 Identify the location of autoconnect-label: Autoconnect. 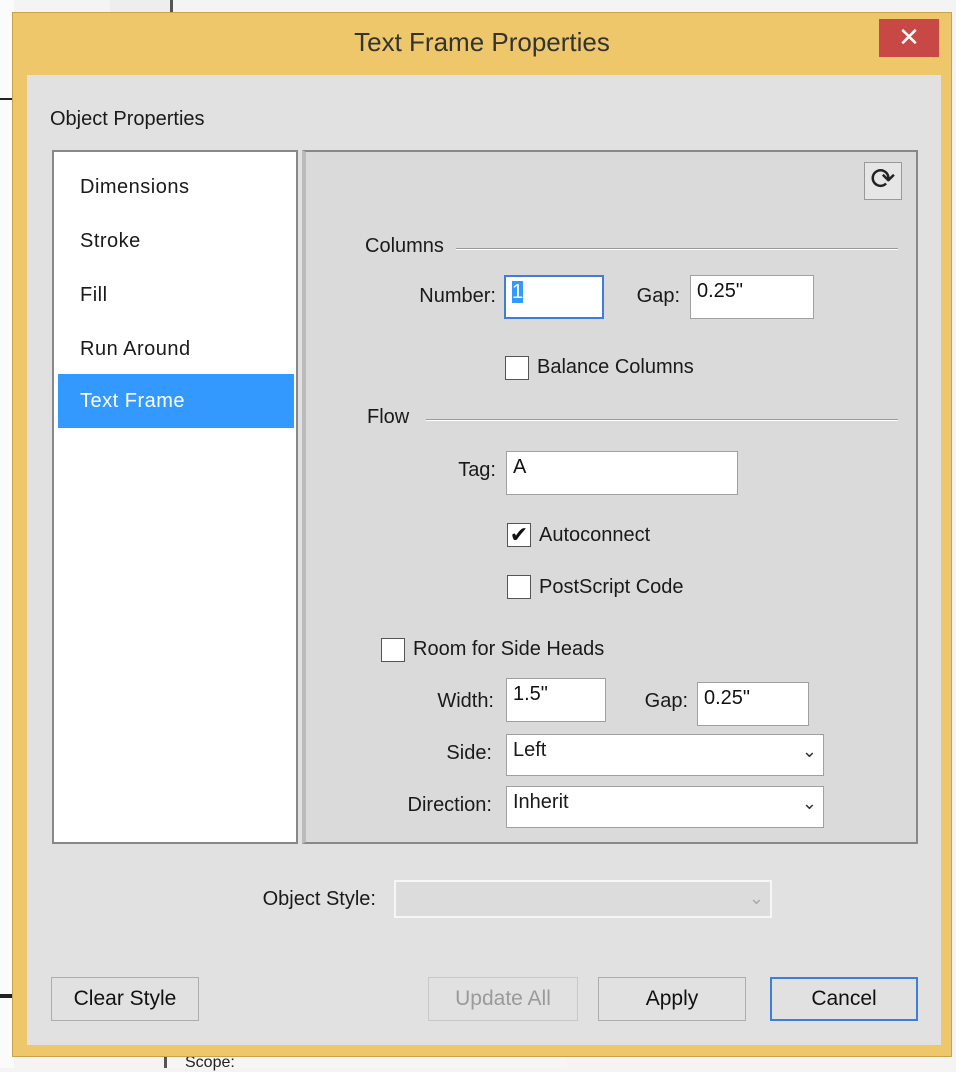
(595, 535).